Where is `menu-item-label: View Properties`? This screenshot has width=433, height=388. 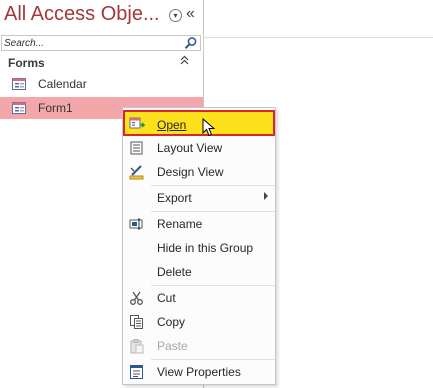 menu-item-label: View Properties is located at coordinates (199, 372).